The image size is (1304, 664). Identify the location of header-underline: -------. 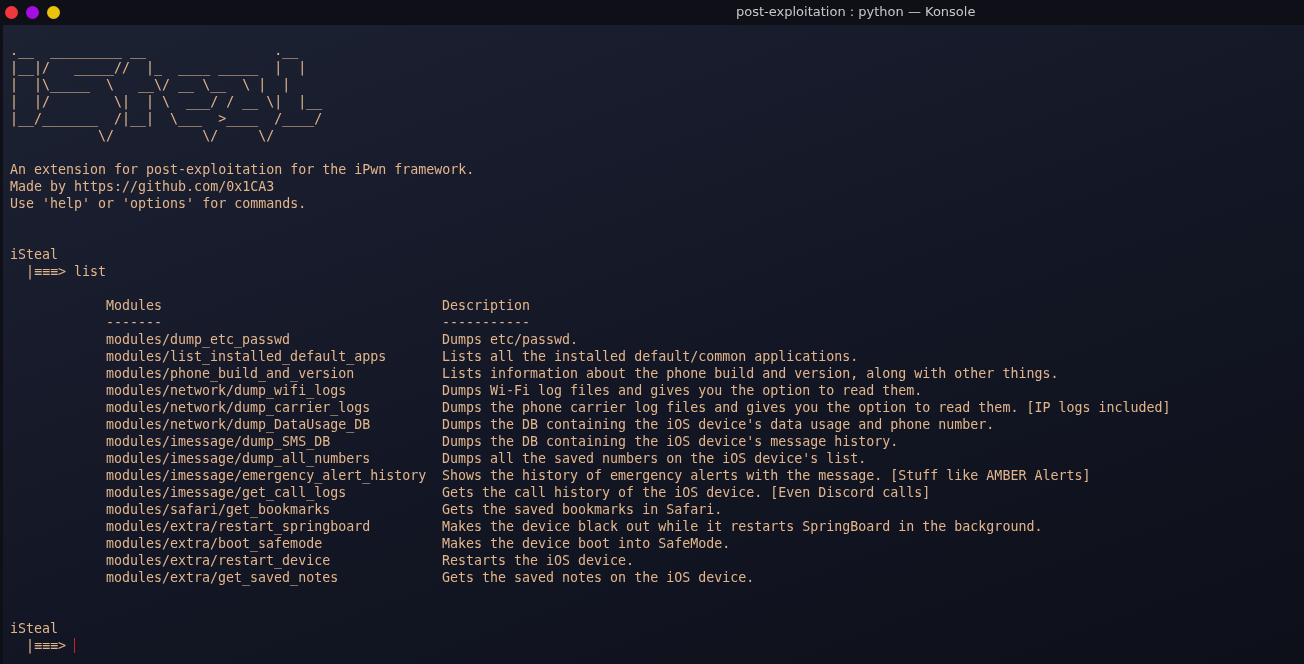
(135, 322).